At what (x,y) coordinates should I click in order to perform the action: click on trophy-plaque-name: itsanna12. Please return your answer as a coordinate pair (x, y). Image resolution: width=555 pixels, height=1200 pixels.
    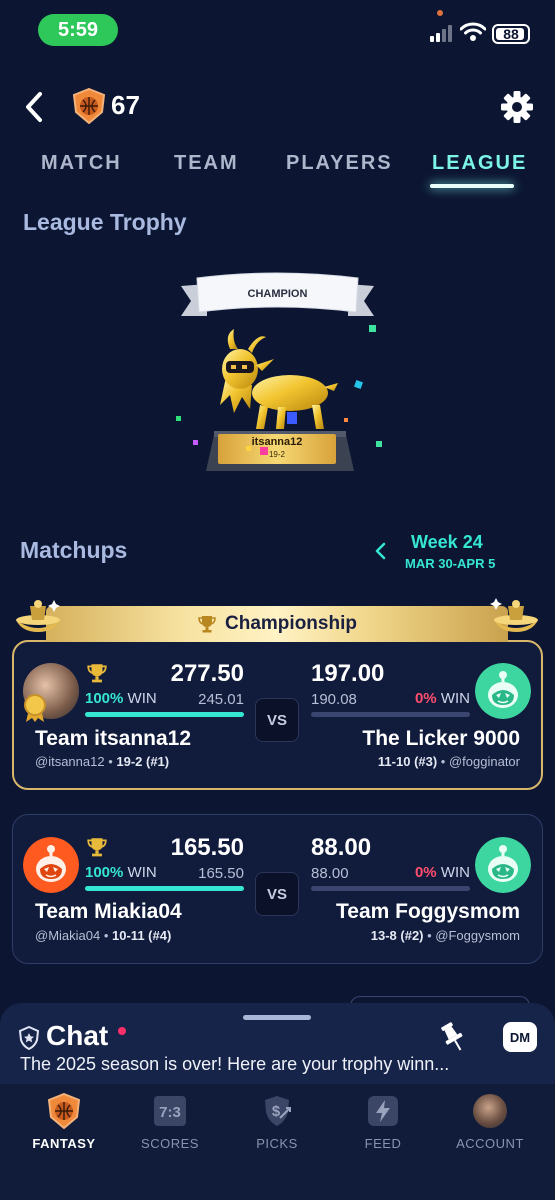
    Looking at the image, I should click on (277, 442).